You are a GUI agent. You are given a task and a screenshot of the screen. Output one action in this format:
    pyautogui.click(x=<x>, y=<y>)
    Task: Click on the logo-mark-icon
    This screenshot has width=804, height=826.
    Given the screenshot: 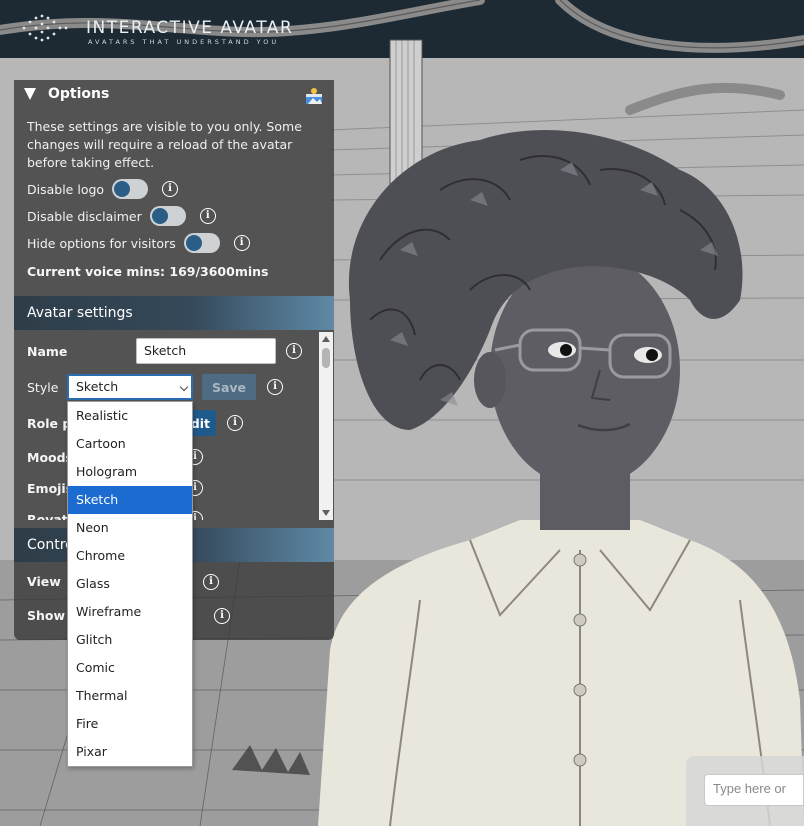 What is the action you would take?
    pyautogui.click(x=45, y=28)
    